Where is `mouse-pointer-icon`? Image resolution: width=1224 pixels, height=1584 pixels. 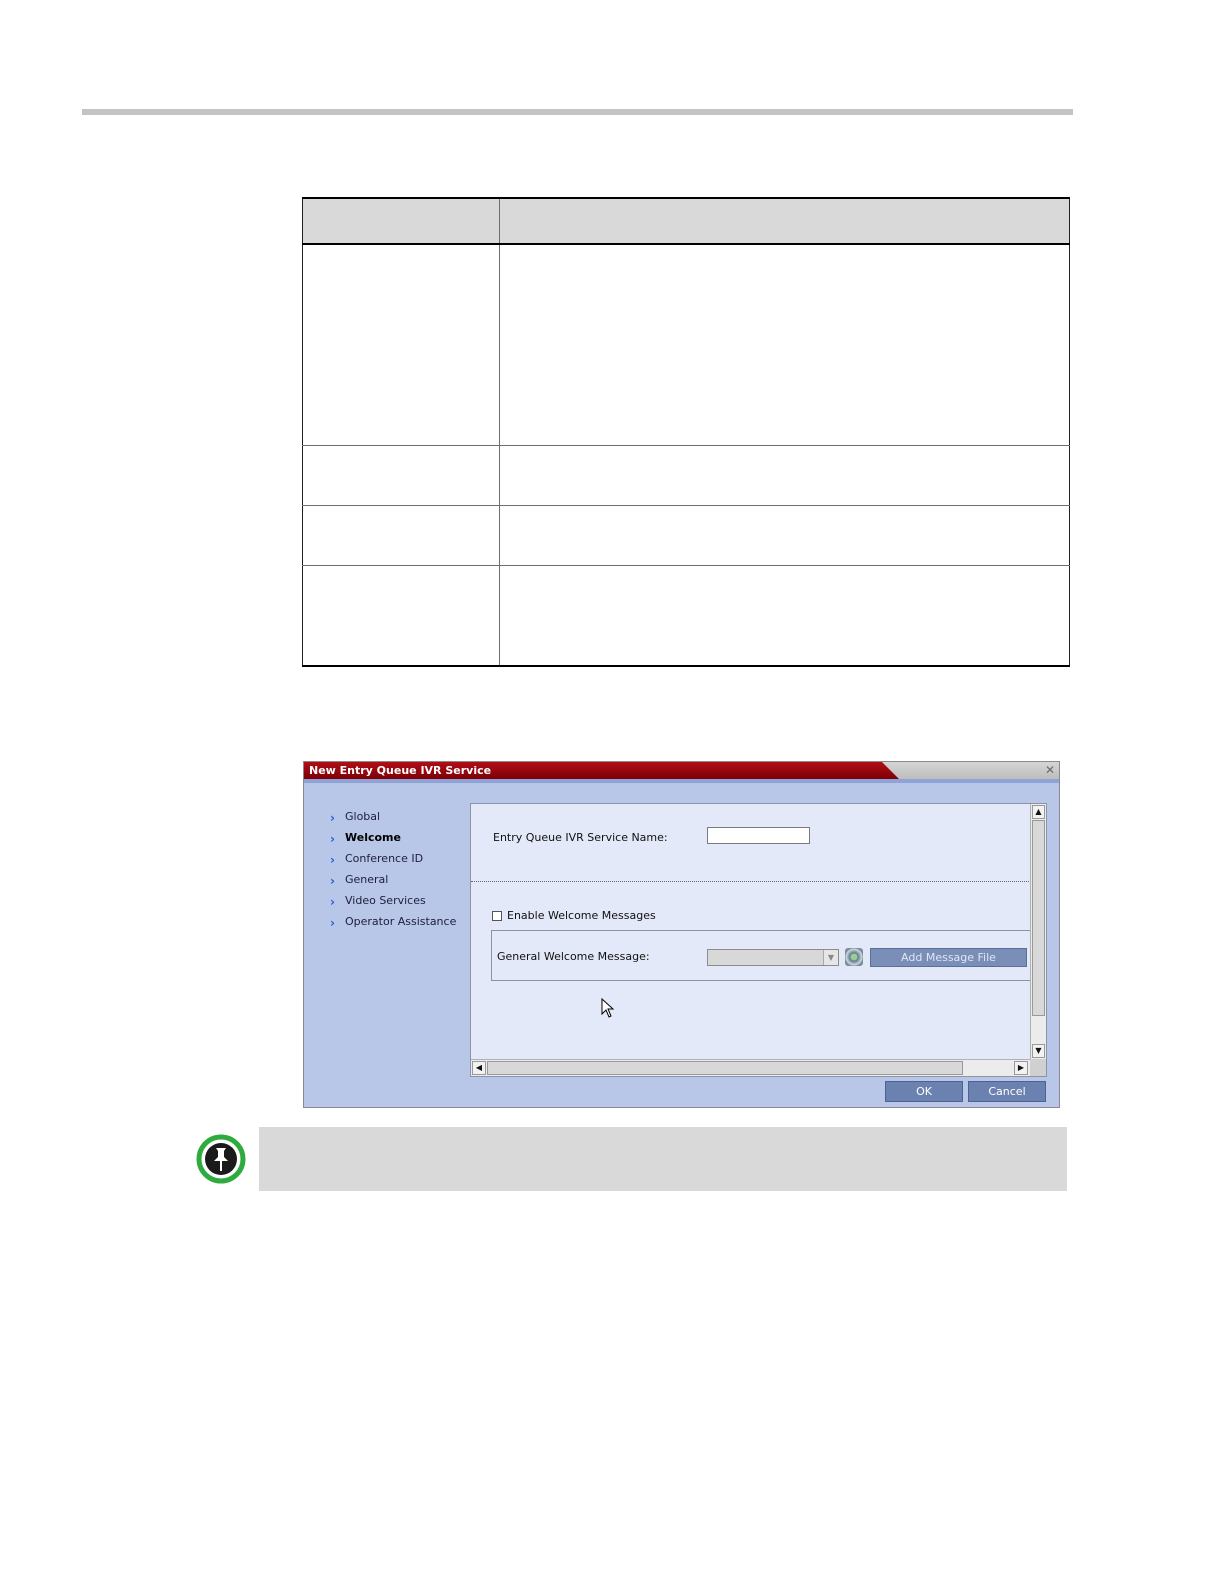 mouse-pointer-icon is located at coordinates (608, 1008).